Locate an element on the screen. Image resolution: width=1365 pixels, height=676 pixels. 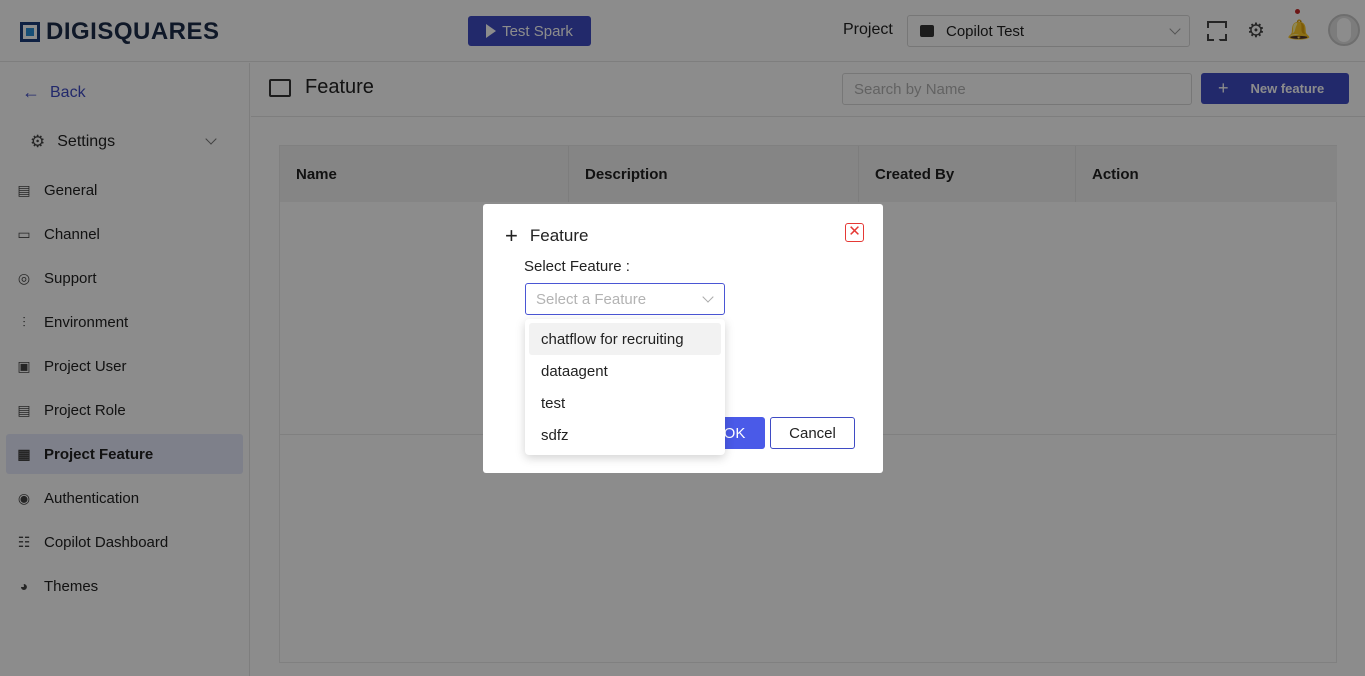
dropdown-option: dataagent is located at coordinates (625, 371).